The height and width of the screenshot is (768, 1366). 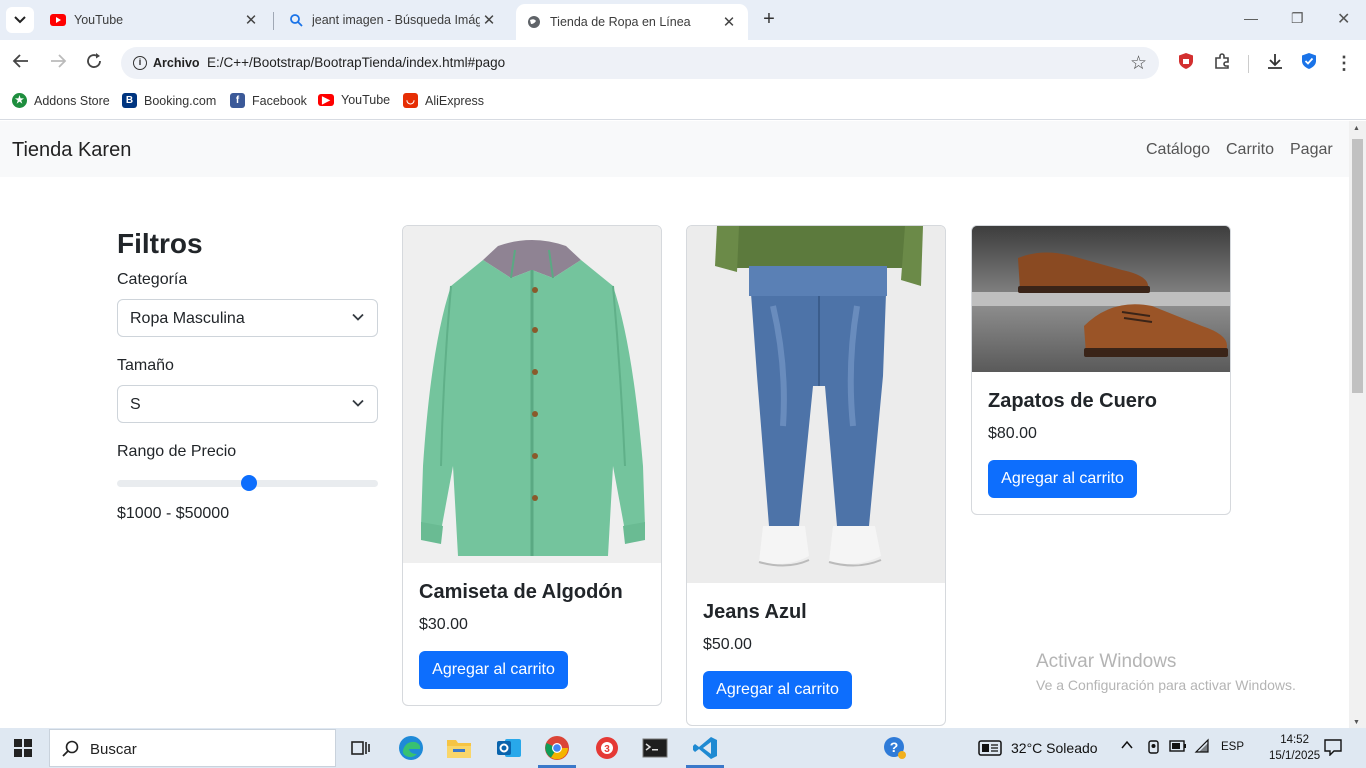 I want to click on bookmark-booking: B Booking.com, so click(x=169, y=100).